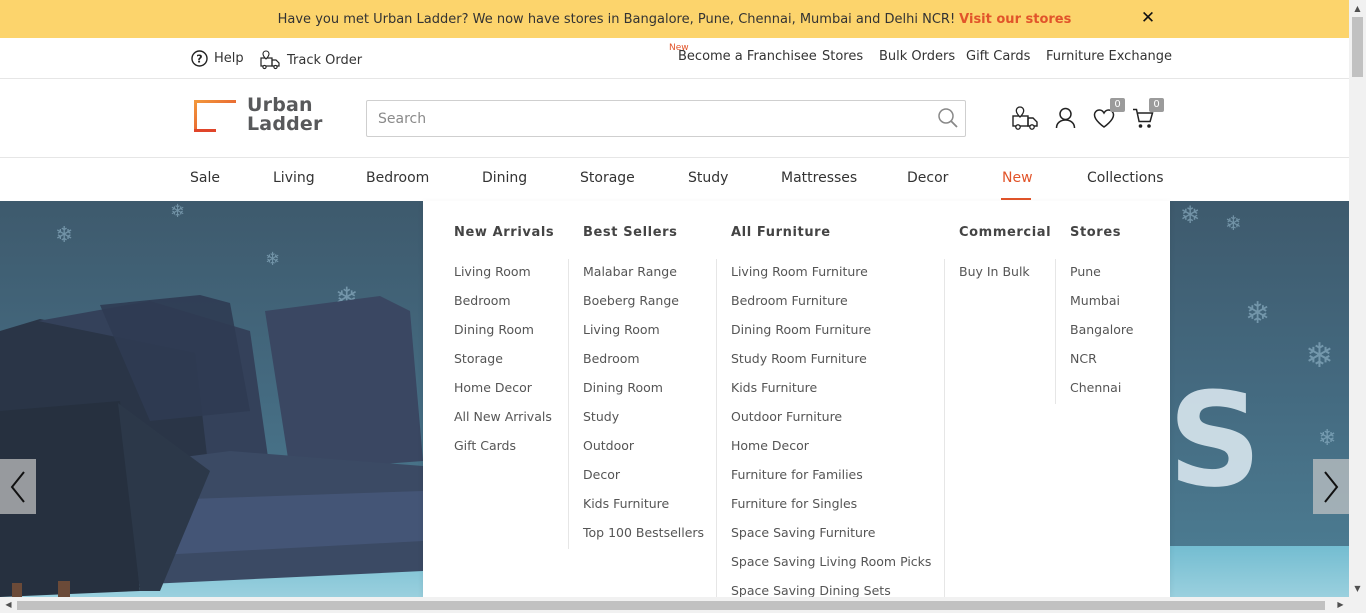 The height and width of the screenshot is (613, 1366). What do you see at coordinates (1115, 360) in the screenshot?
I see `menu-item: NCR` at bounding box center [1115, 360].